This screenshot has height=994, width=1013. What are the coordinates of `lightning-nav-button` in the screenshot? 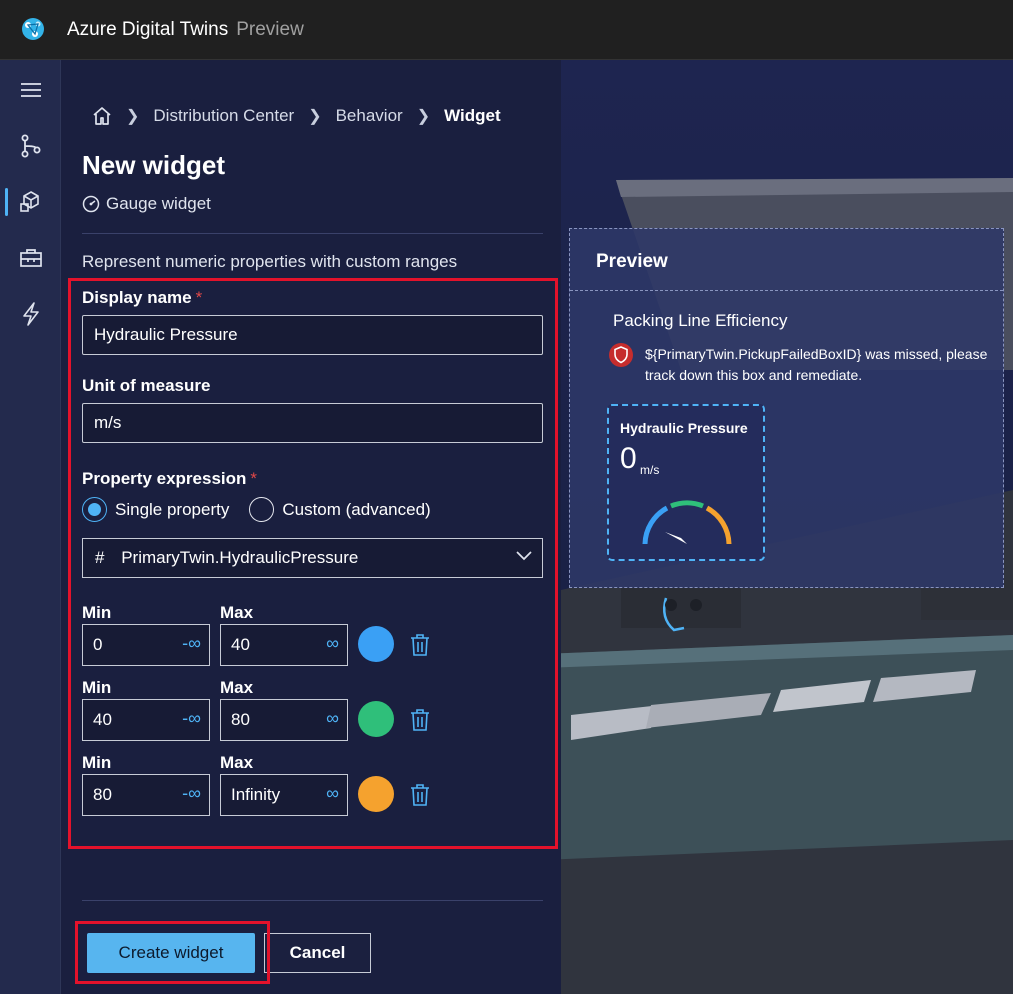 It's located at (30, 314).